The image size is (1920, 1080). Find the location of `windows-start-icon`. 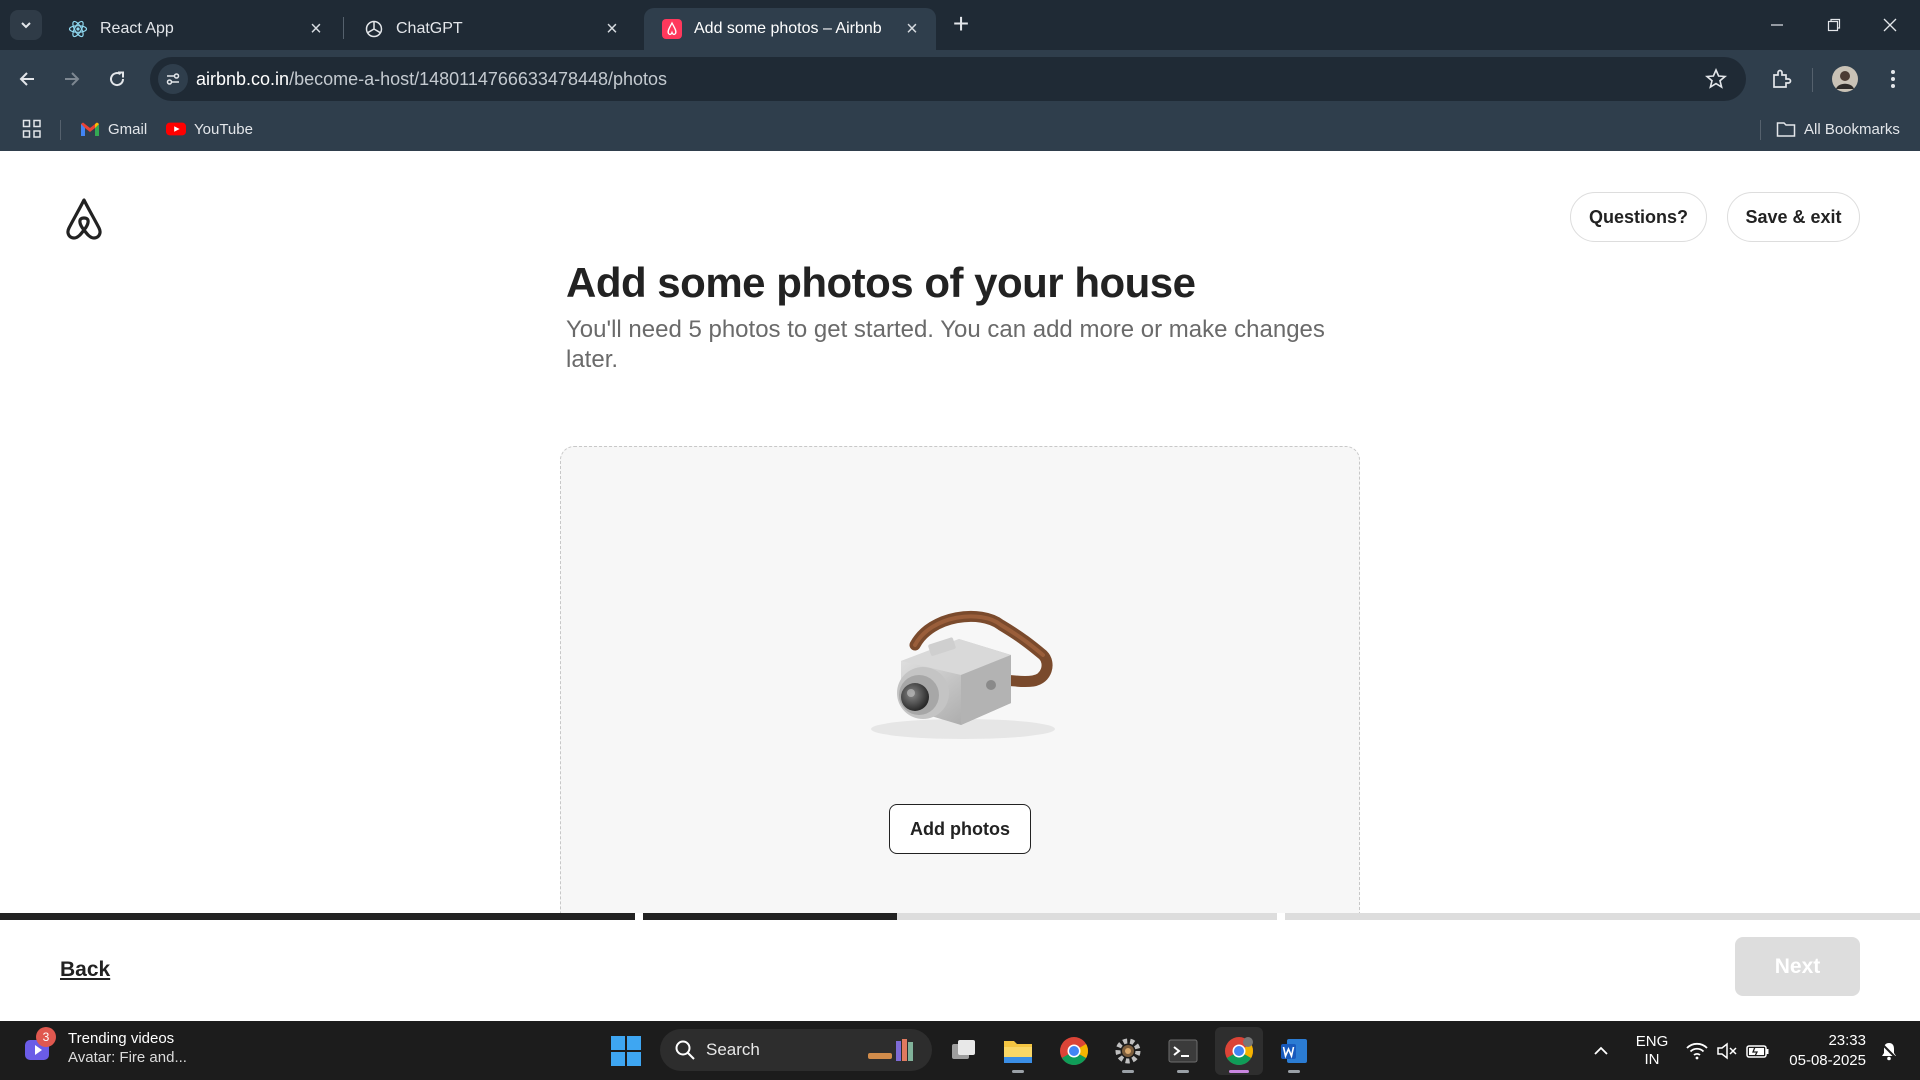

windows-start-icon is located at coordinates (626, 1051).